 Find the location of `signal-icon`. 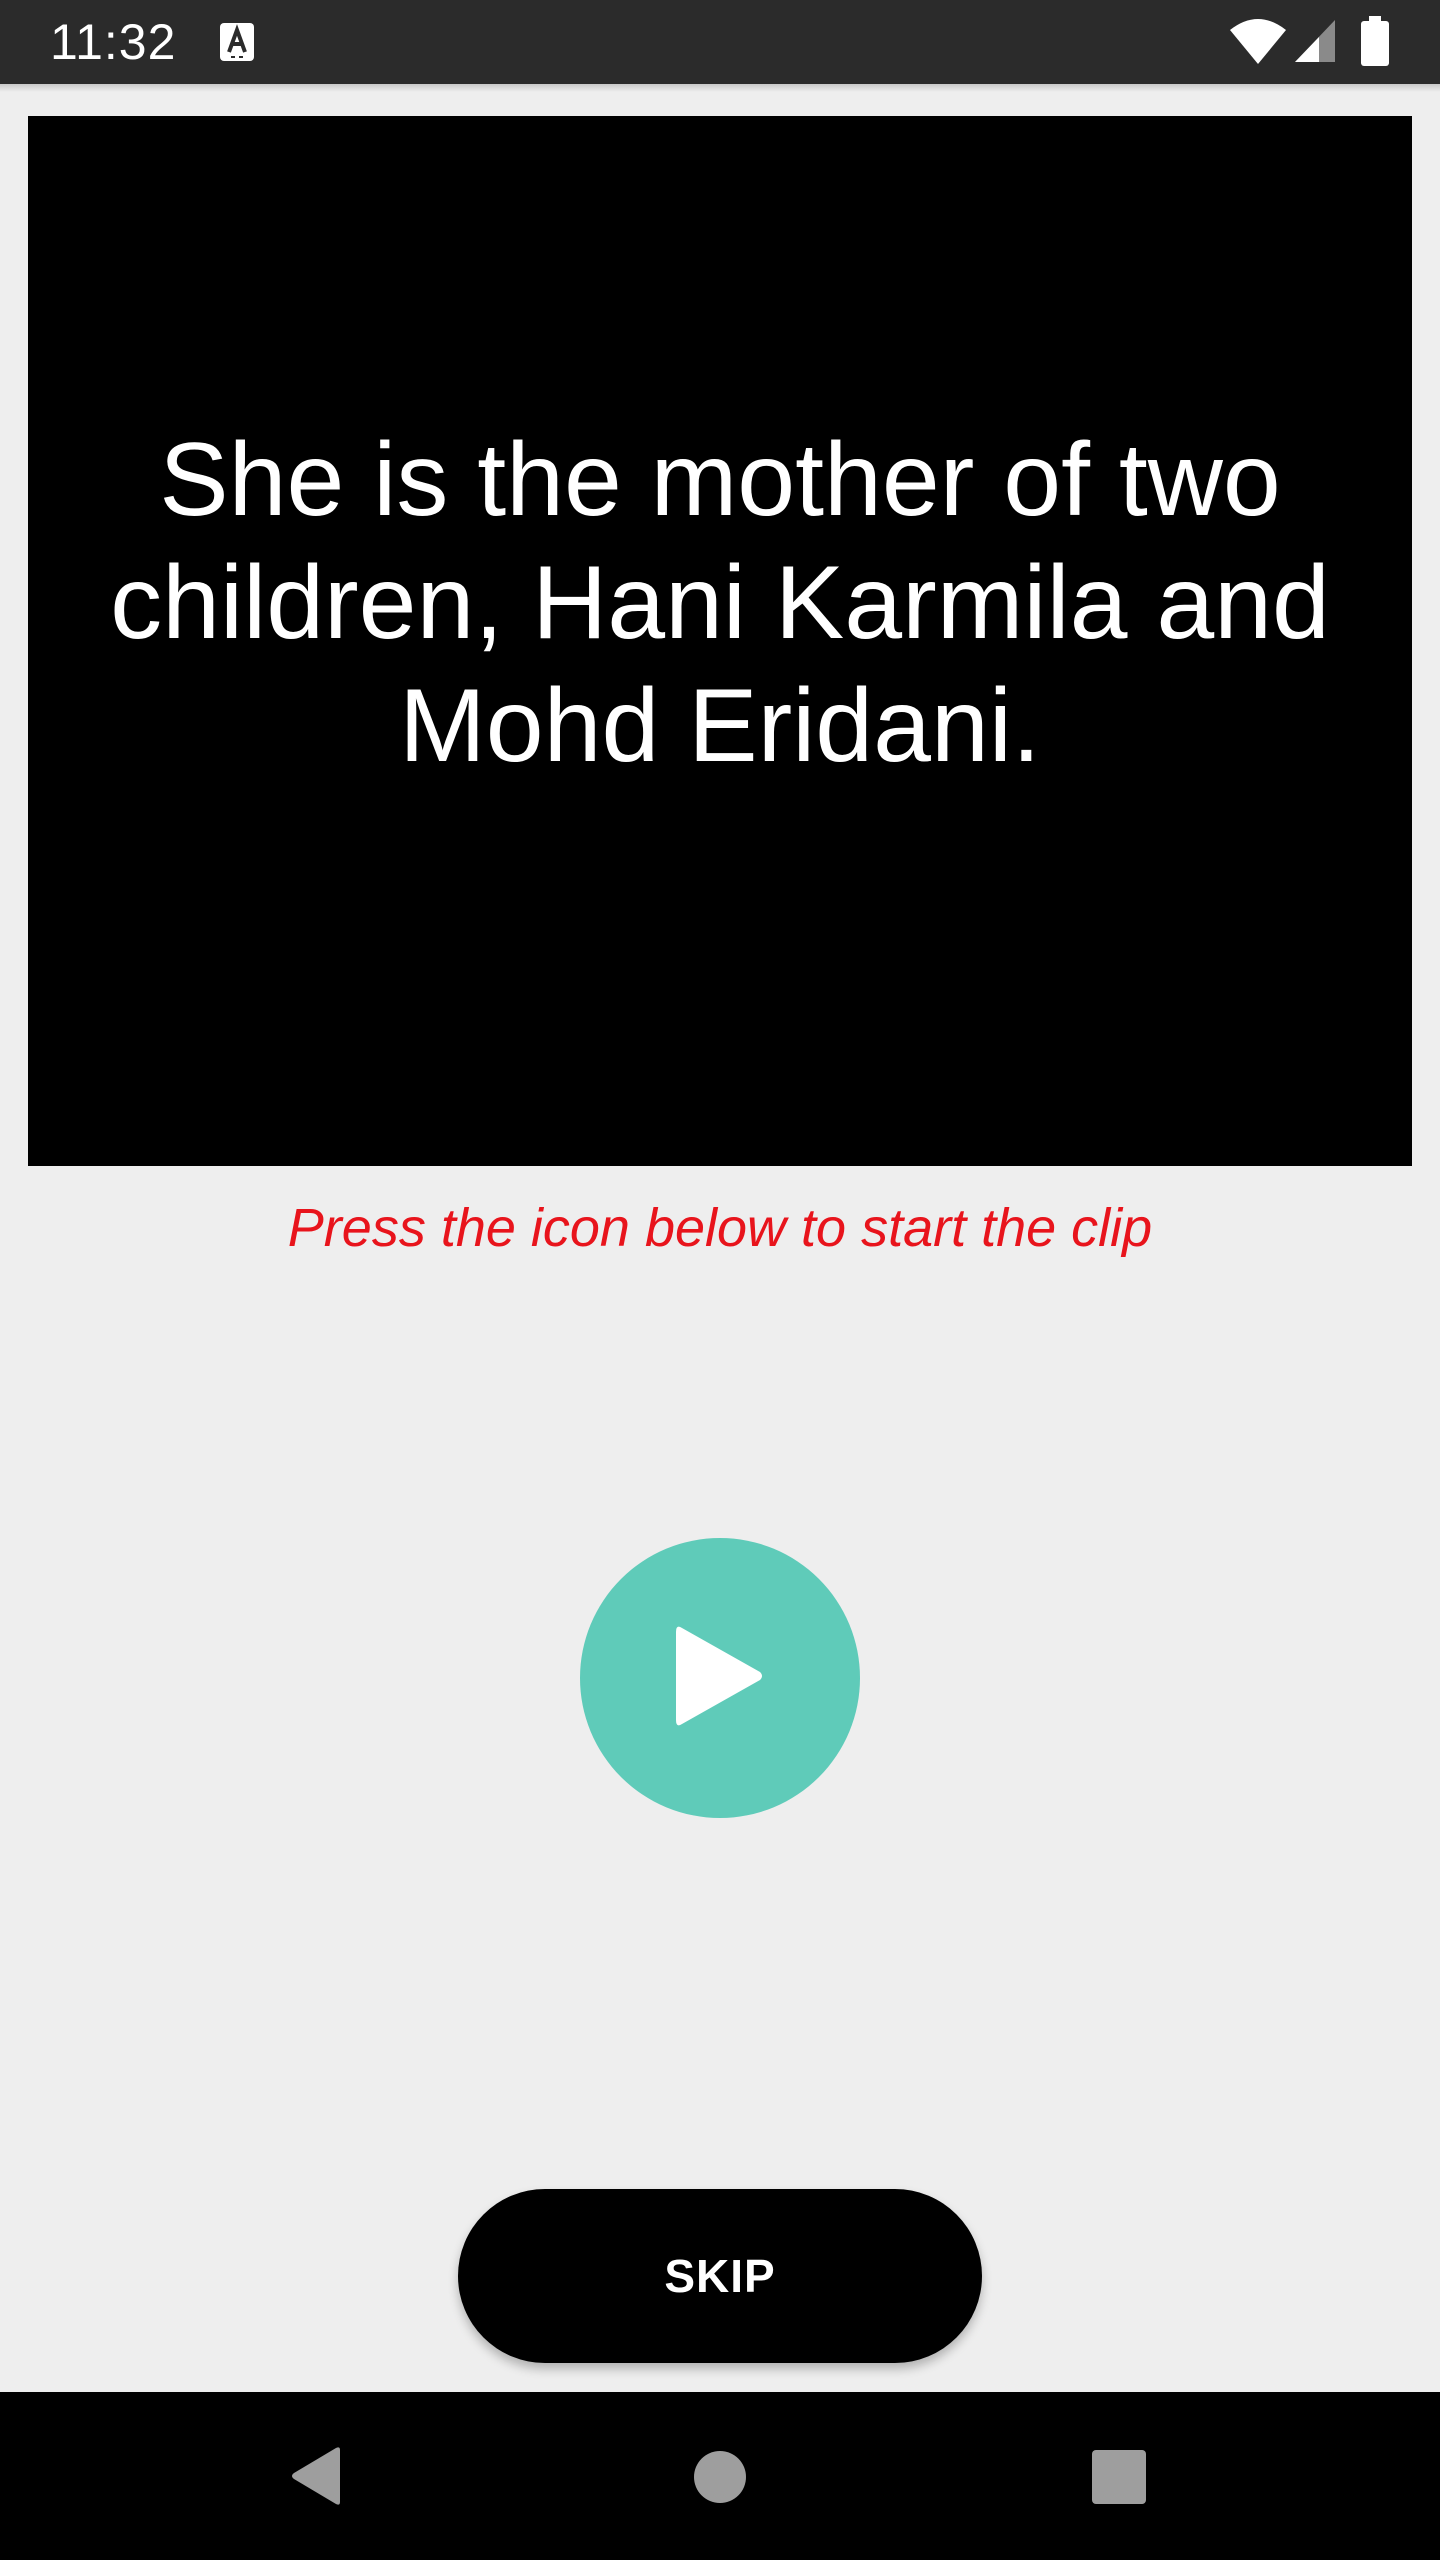

signal-icon is located at coordinates (1315, 41).